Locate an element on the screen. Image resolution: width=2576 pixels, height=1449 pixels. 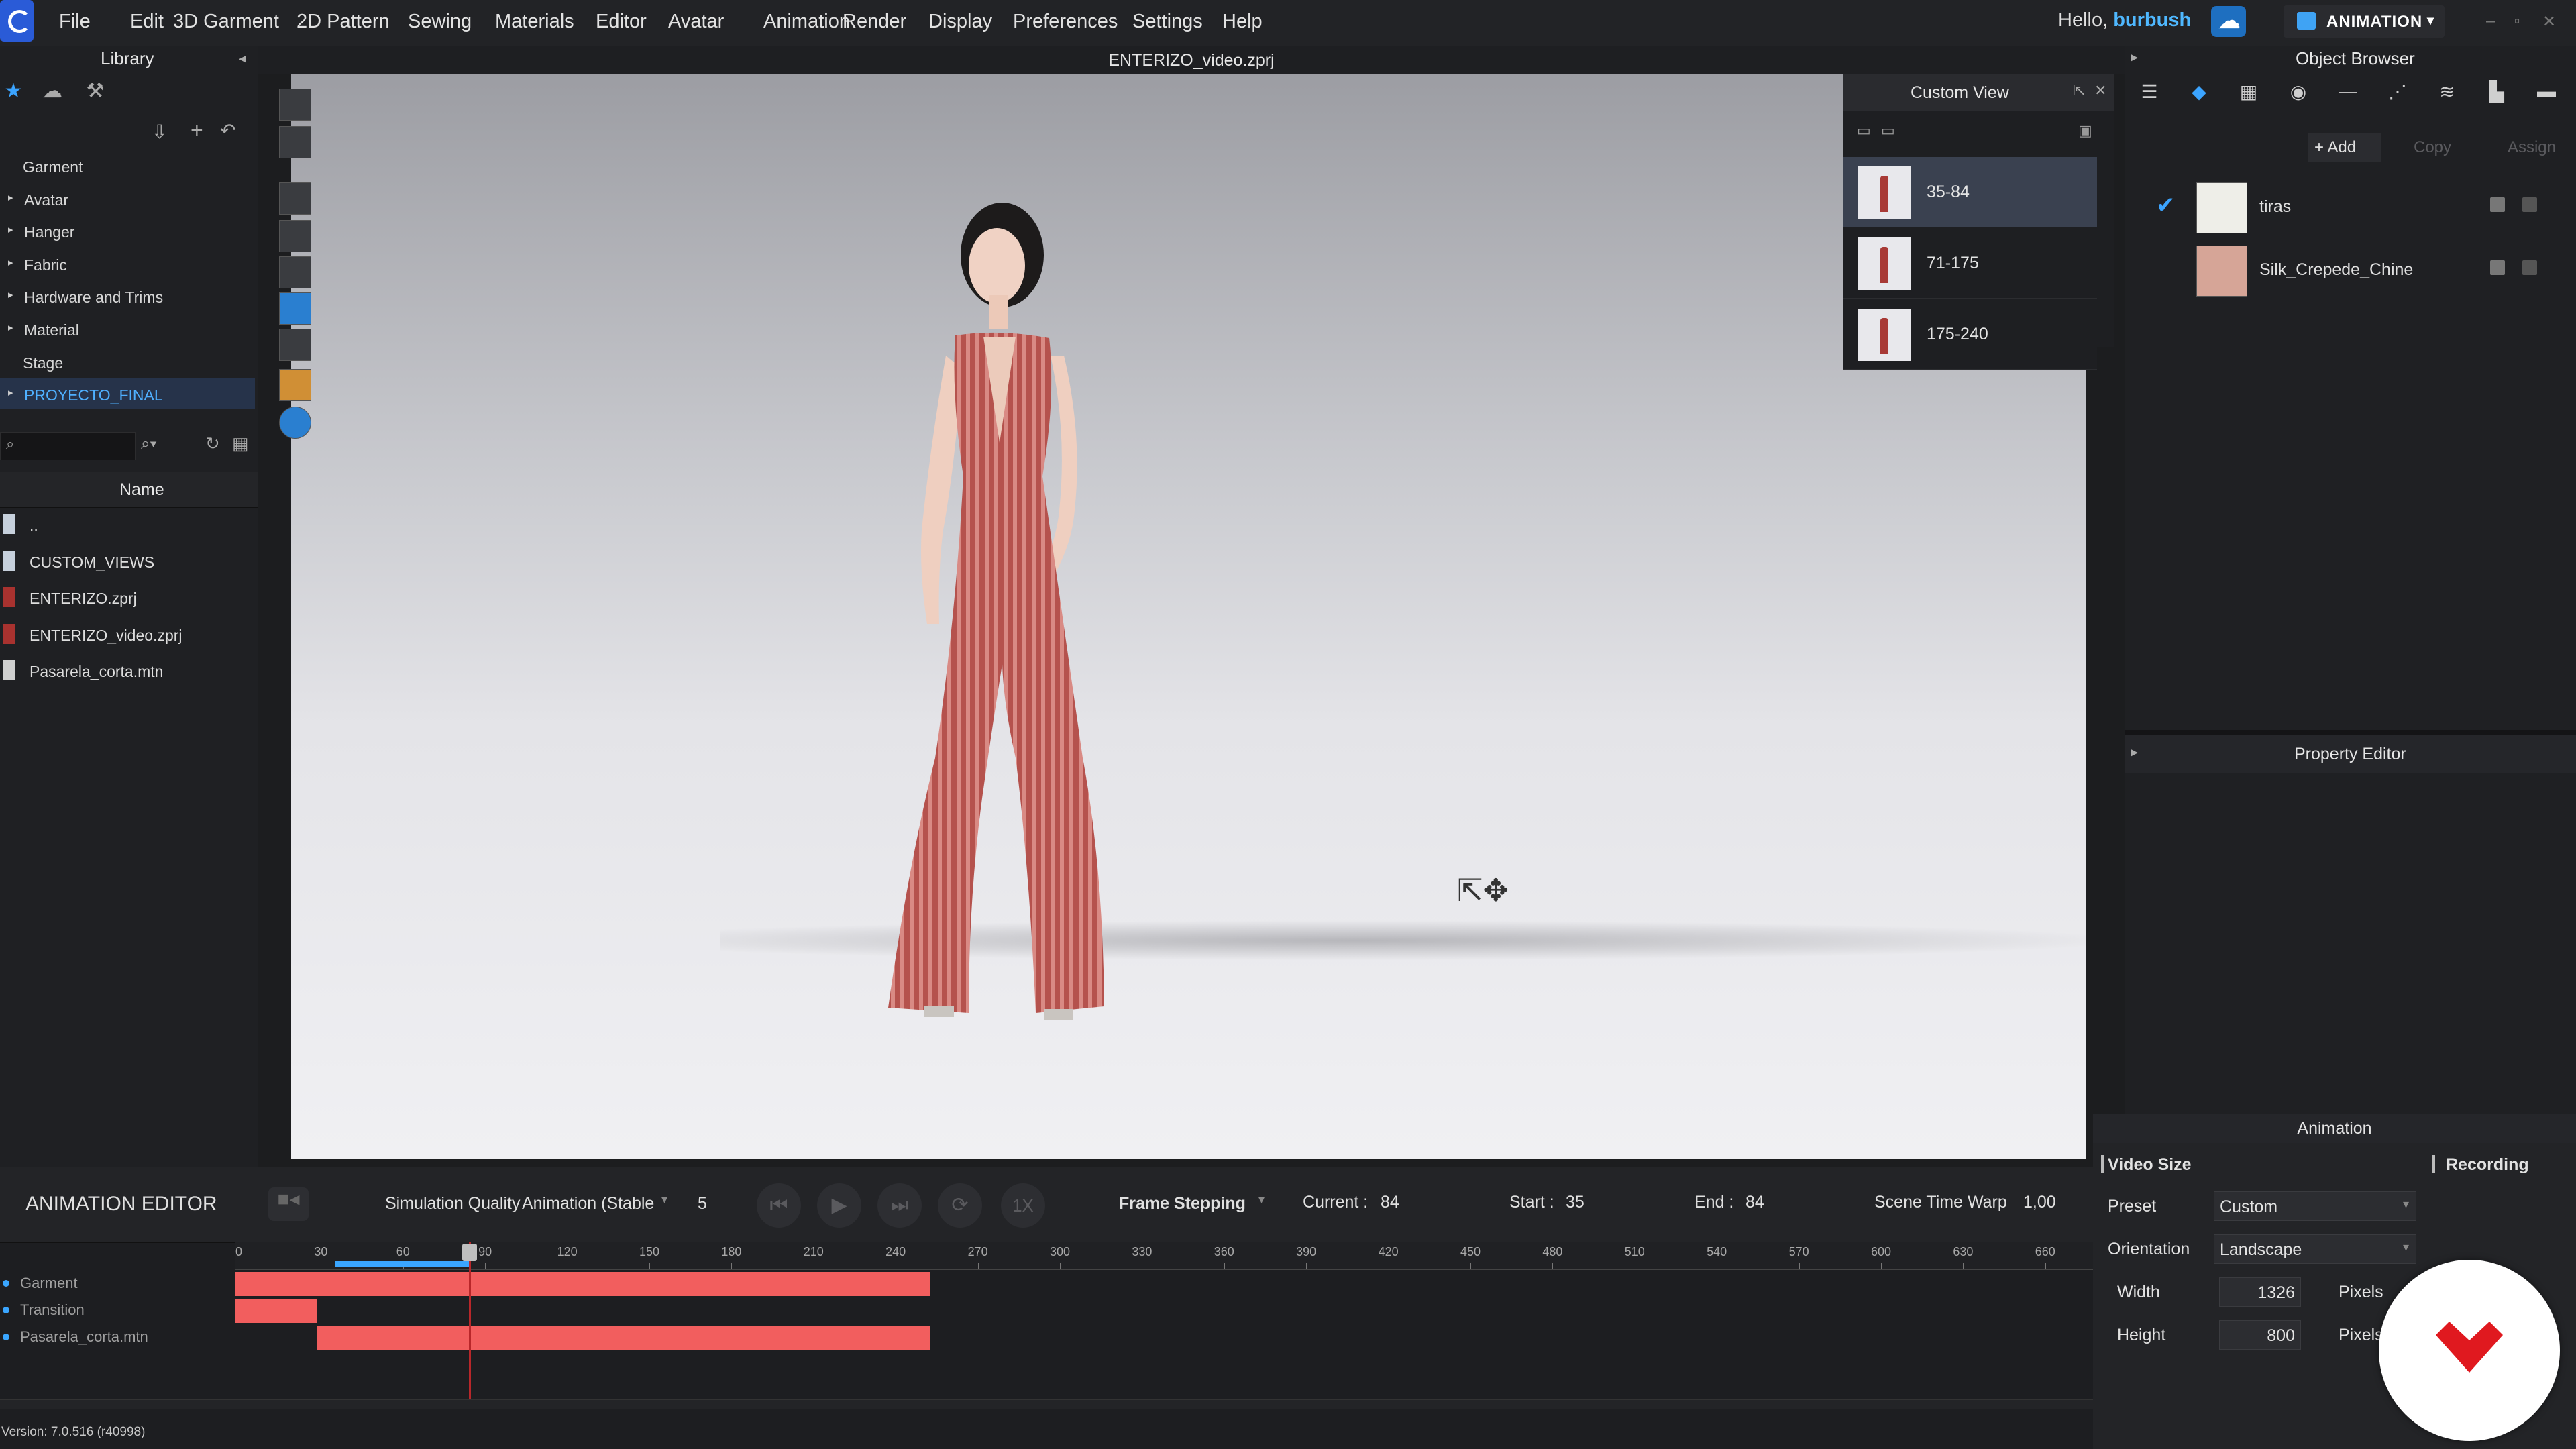
menu-item-help: Help is located at coordinates (1242, 22).